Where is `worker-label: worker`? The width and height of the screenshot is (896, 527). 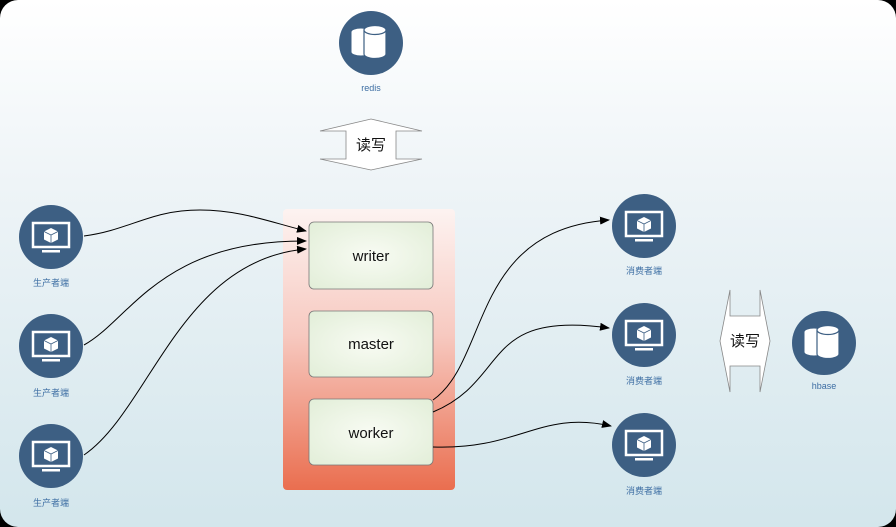 worker-label: worker is located at coordinates (370, 433).